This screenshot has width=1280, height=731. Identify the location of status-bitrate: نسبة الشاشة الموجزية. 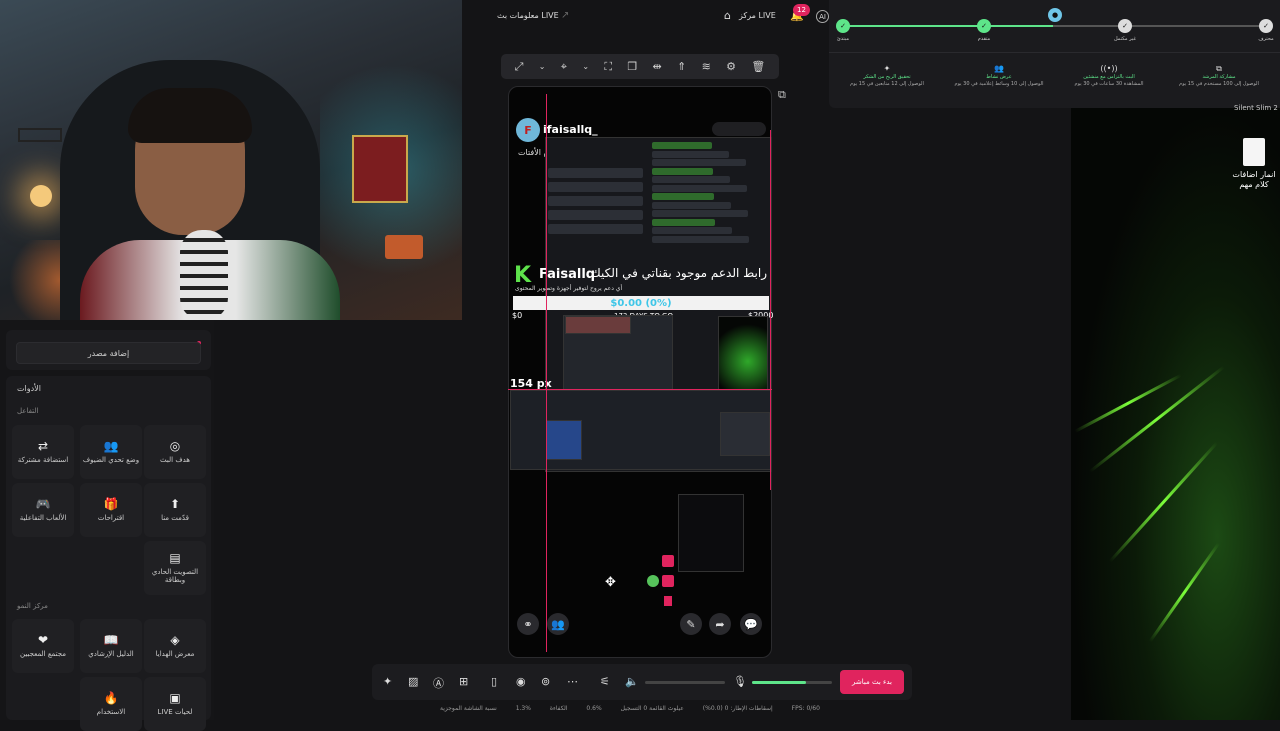
(468, 708).